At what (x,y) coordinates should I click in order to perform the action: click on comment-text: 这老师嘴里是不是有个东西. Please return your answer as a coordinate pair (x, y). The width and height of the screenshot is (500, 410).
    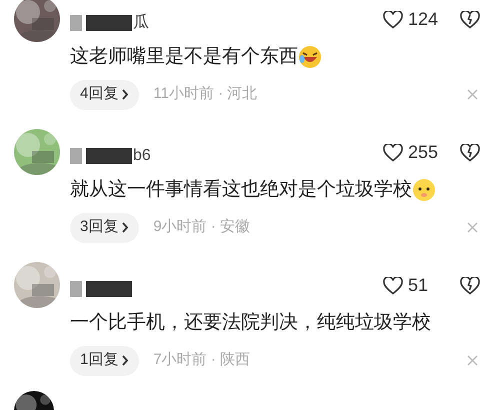
    Looking at the image, I should click on (184, 57).